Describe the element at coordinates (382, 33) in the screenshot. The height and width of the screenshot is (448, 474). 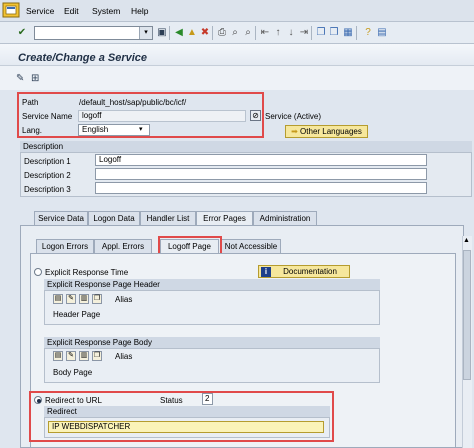
I see `customize-icon: ▤` at that location.